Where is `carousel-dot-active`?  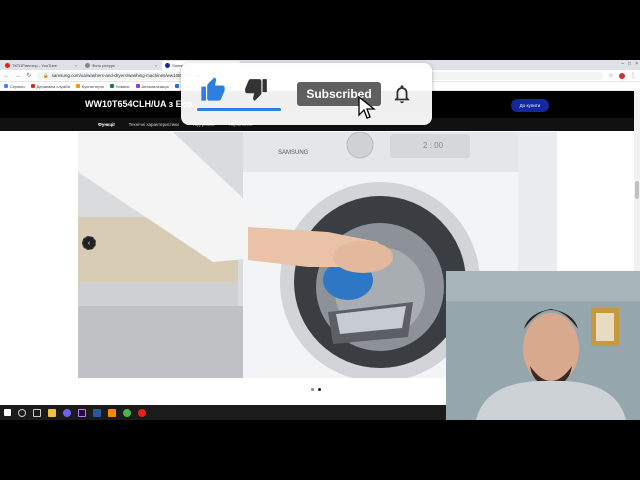
carousel-dot-active is located at coordinates (319, 389).